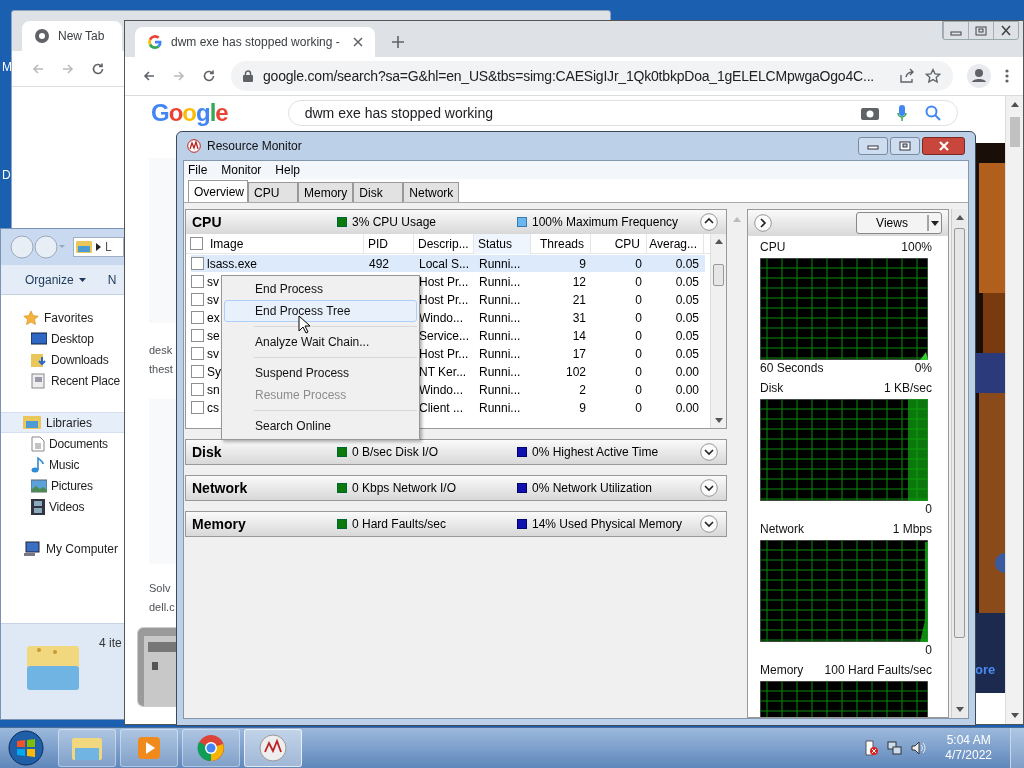  Describe the element at coordinates (39, 485) in the screenshot. I see `picture-icon` at that location.